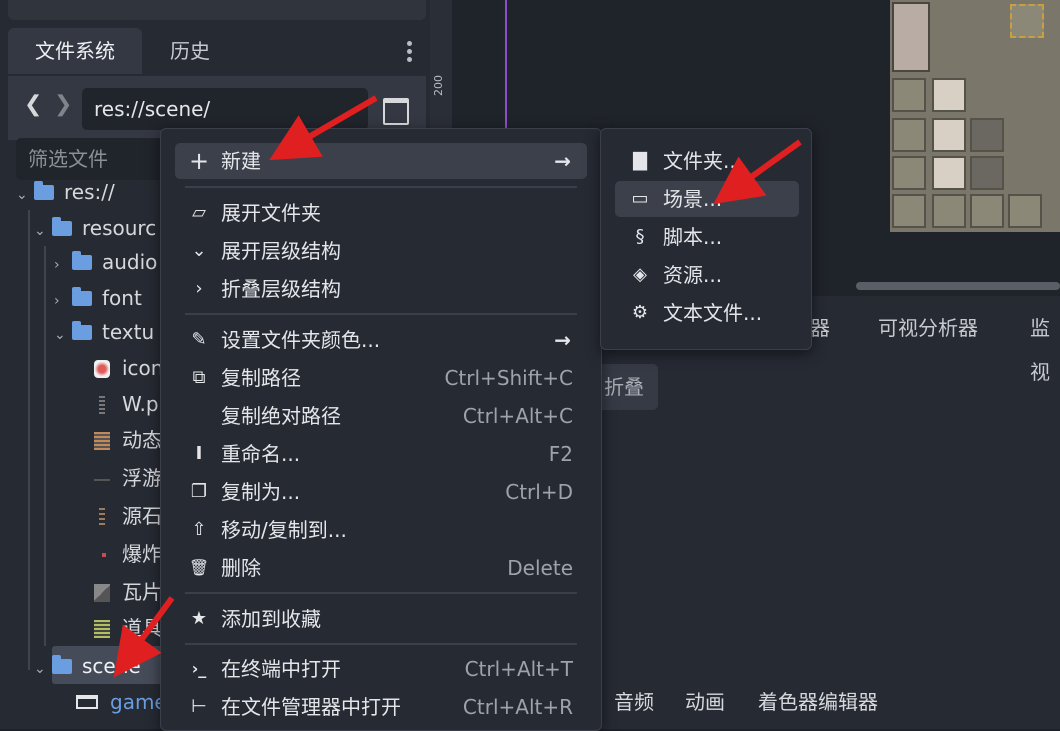  I want to click on menu-item-open-terminal: ›_ 在终端中打开 Ctrl+Alt+T, so click(381, 669).